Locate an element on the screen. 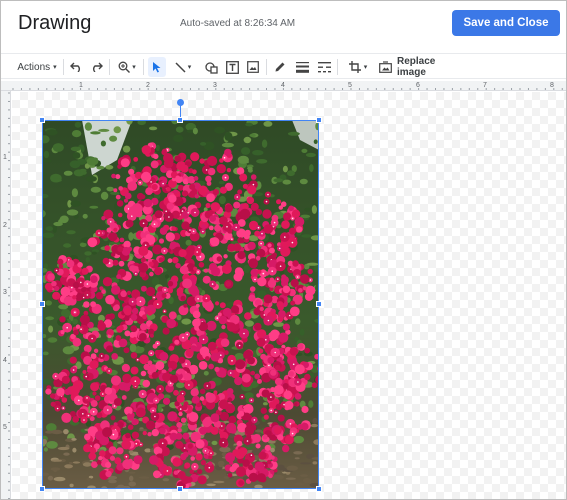  rotate-handle is located at coordinates (180, 102).